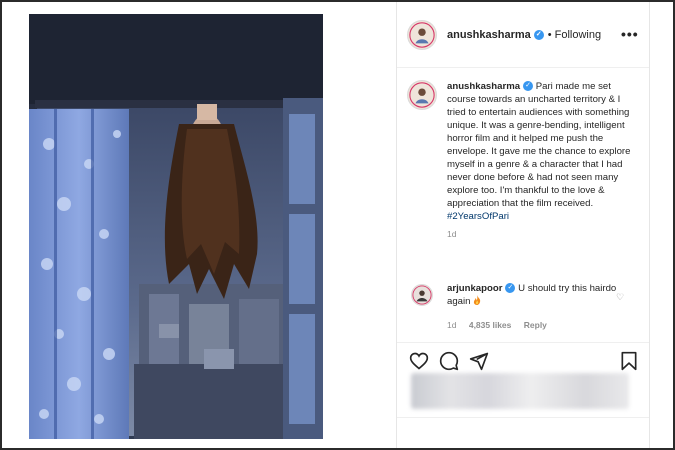  I want to click on comment-meta: 1d 4,835 likes Reply, so click(543, 325).